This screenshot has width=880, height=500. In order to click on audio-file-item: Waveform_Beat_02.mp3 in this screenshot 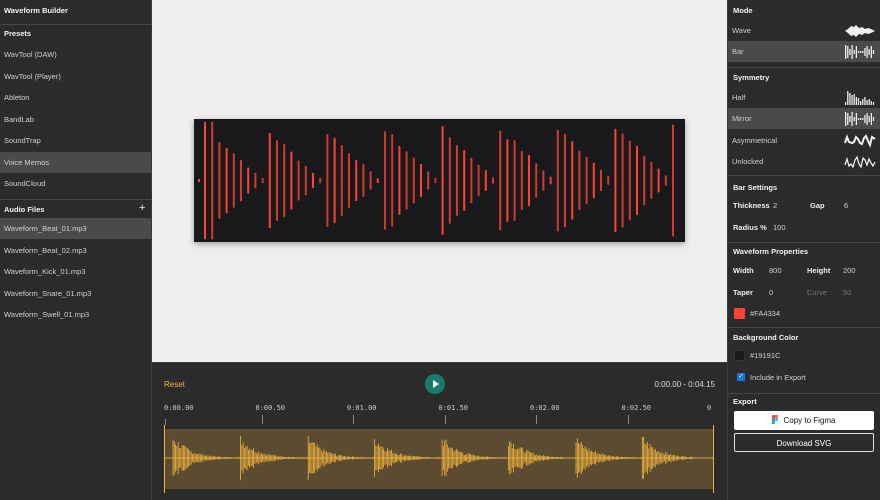, I will do `click(75, 250)`.